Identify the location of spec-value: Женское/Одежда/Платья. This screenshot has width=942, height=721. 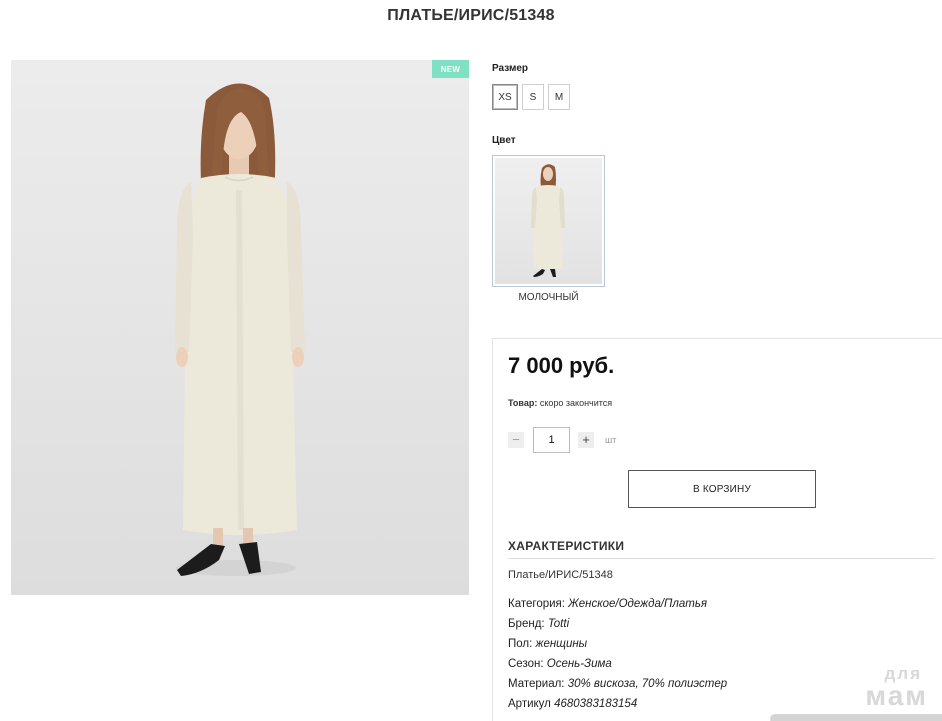
(638, 604).